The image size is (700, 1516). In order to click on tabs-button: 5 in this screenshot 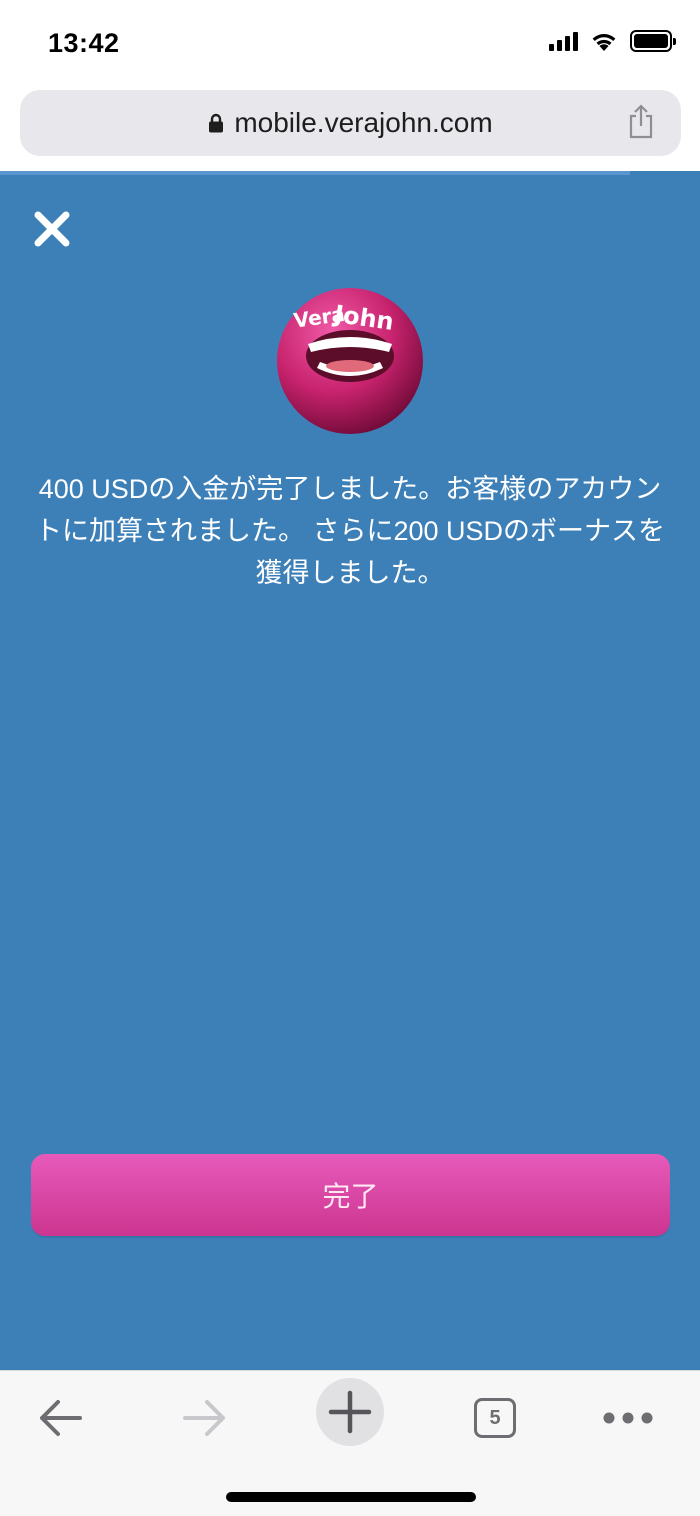, I will do `click(495, 1418)`.